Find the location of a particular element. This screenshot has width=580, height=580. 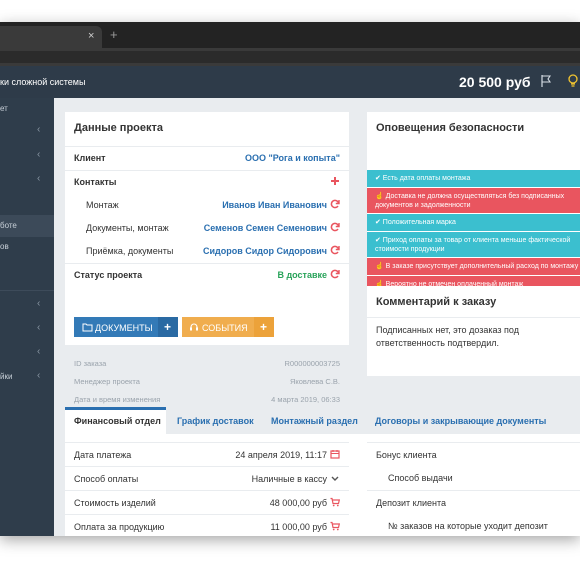

finance-label: Депозит клиента is located at coordinates (411, 503).